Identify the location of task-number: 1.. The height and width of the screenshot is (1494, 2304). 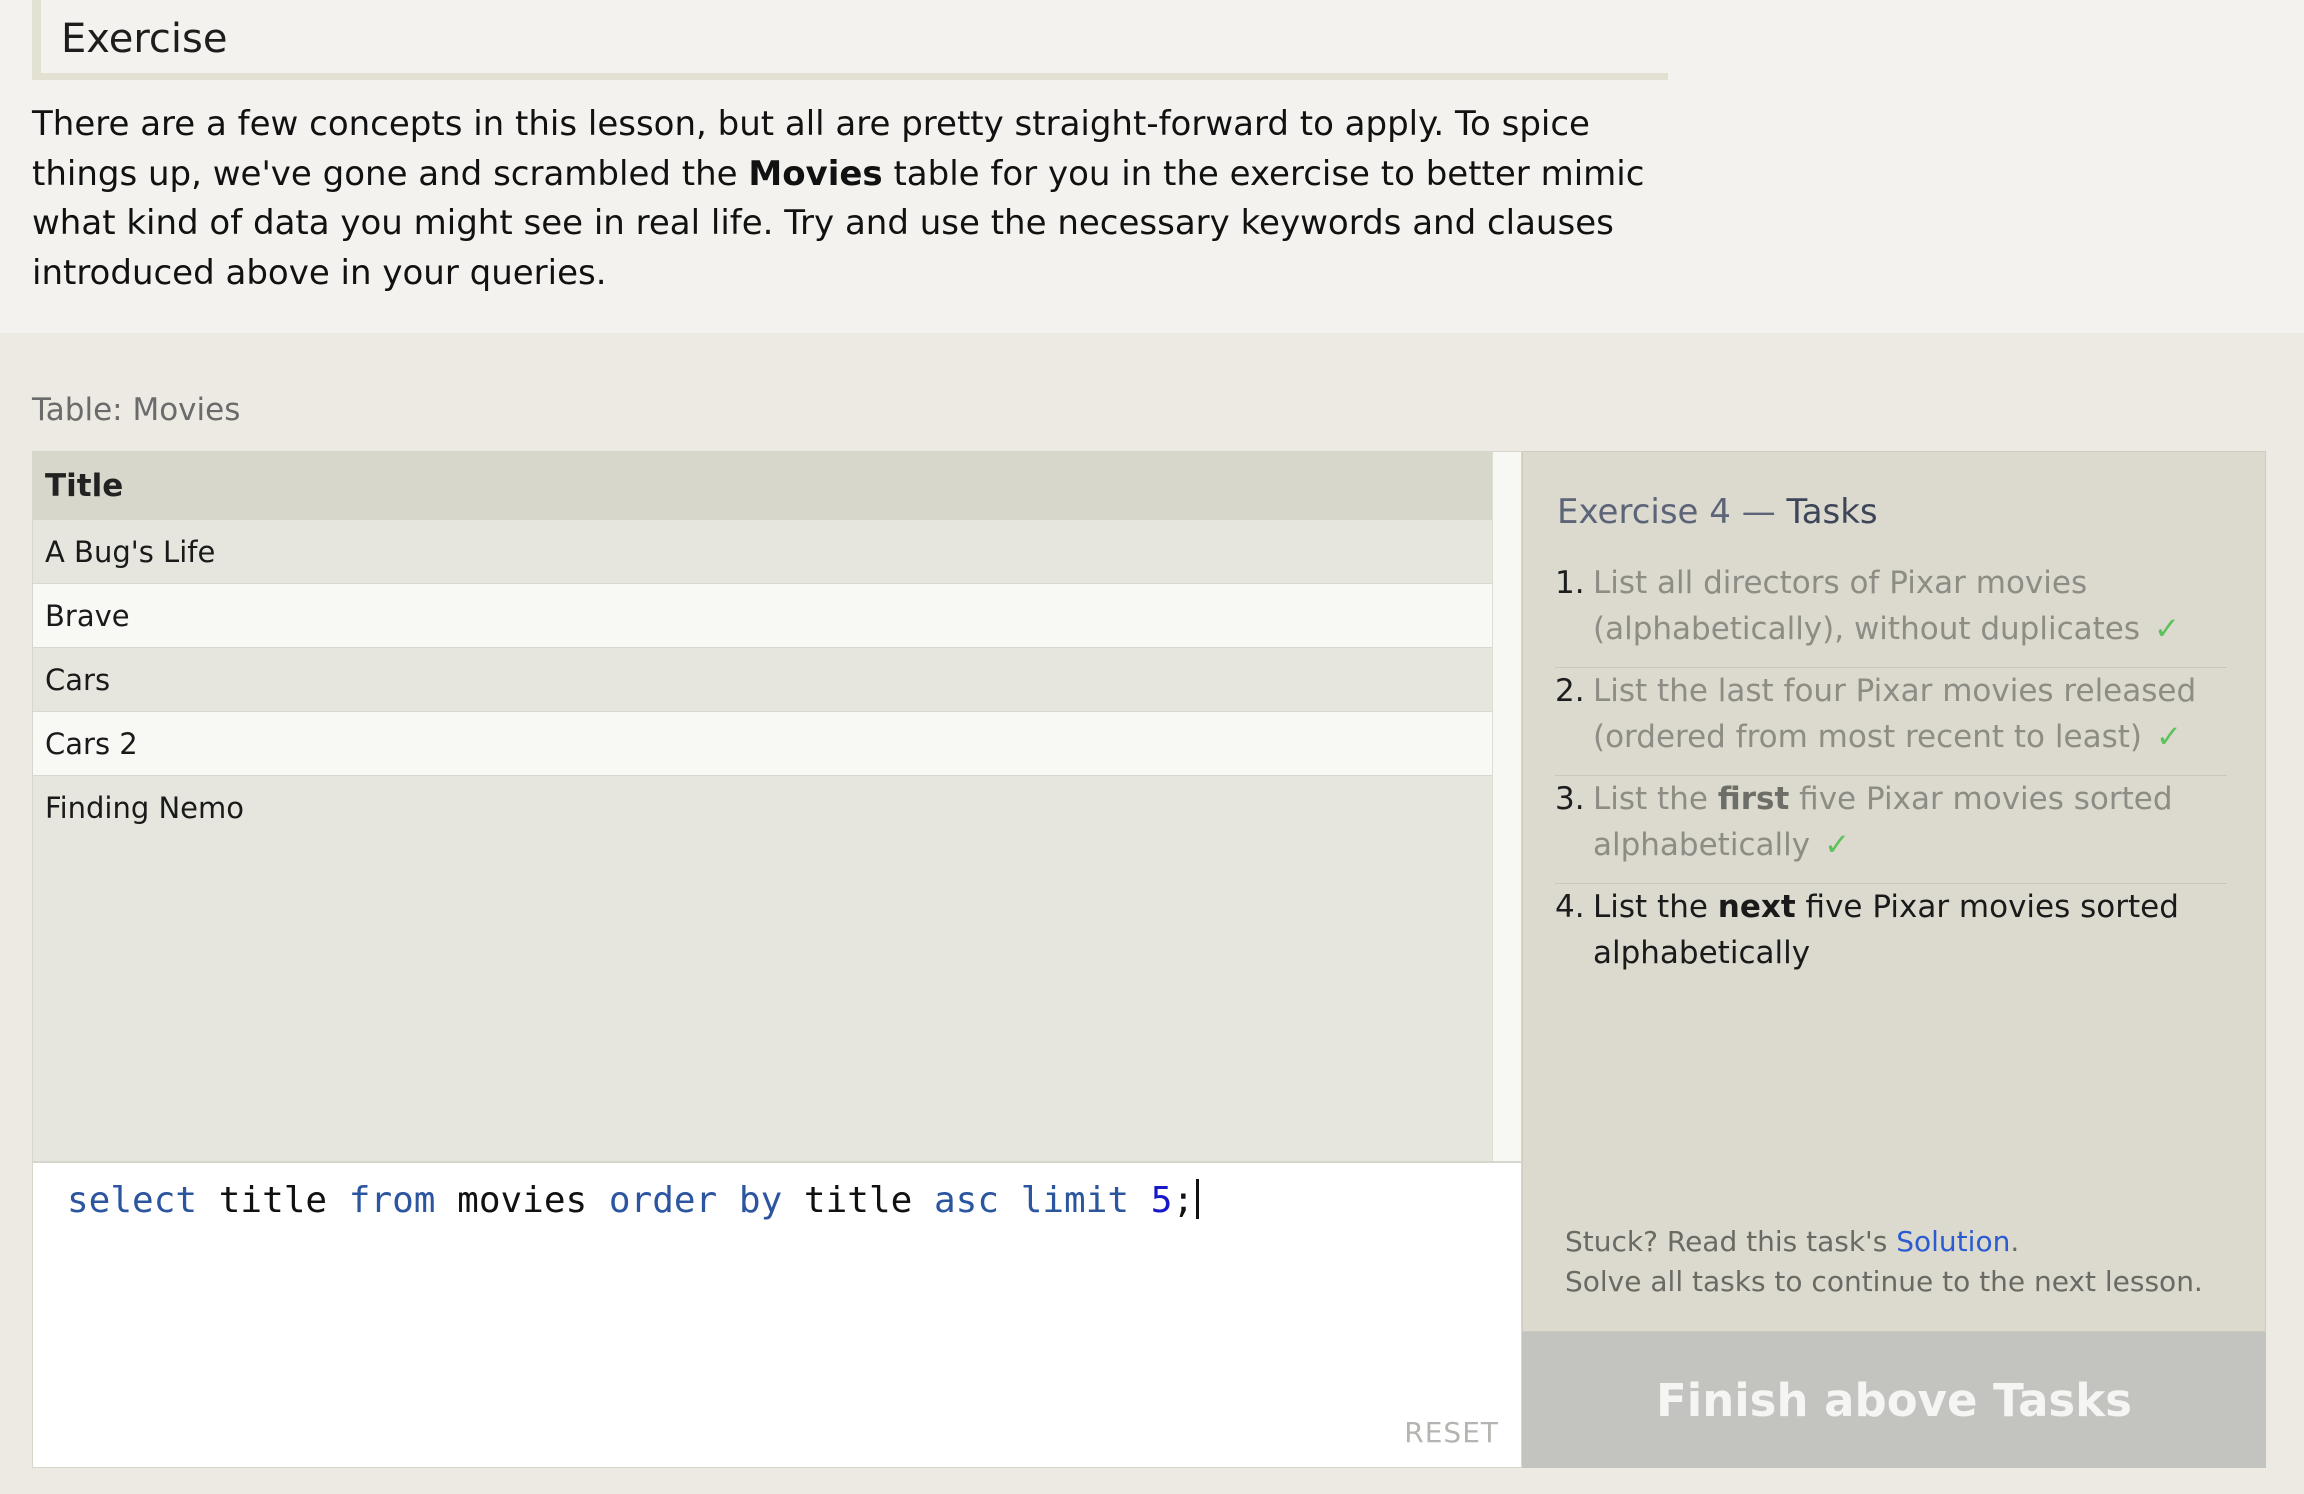
(1570, 583).